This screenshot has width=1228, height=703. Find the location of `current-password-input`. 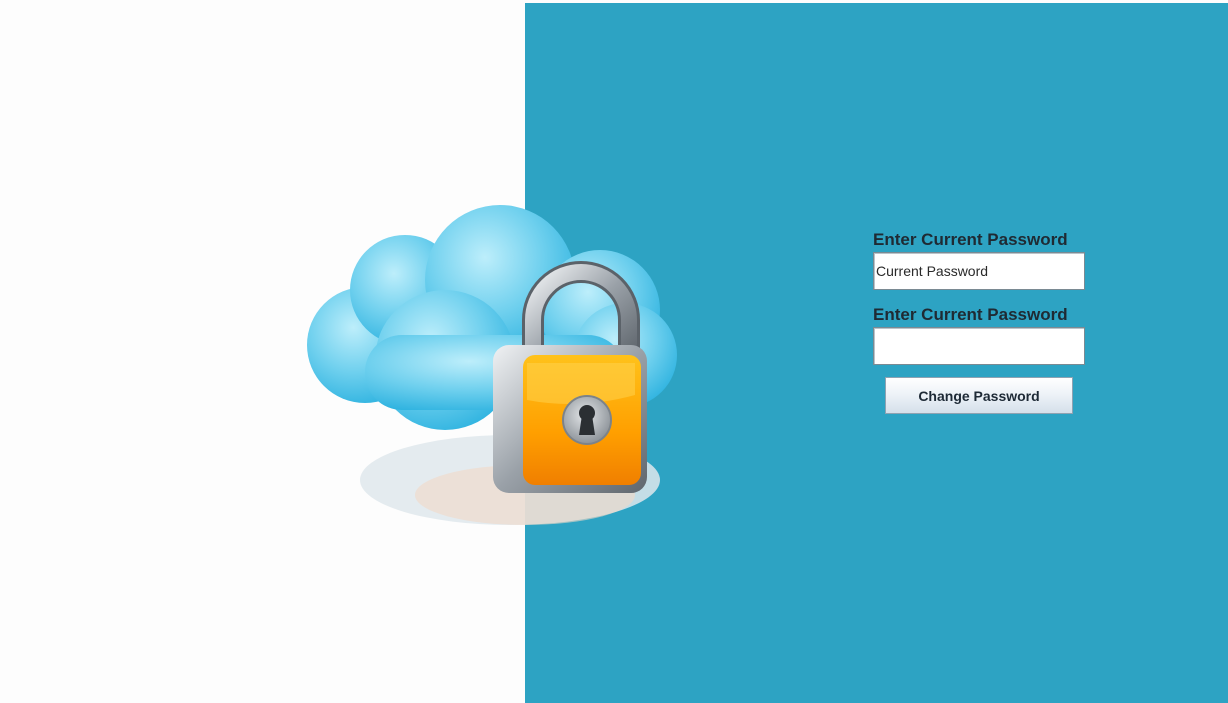

current-password-input is located at coordinates (979, 271).